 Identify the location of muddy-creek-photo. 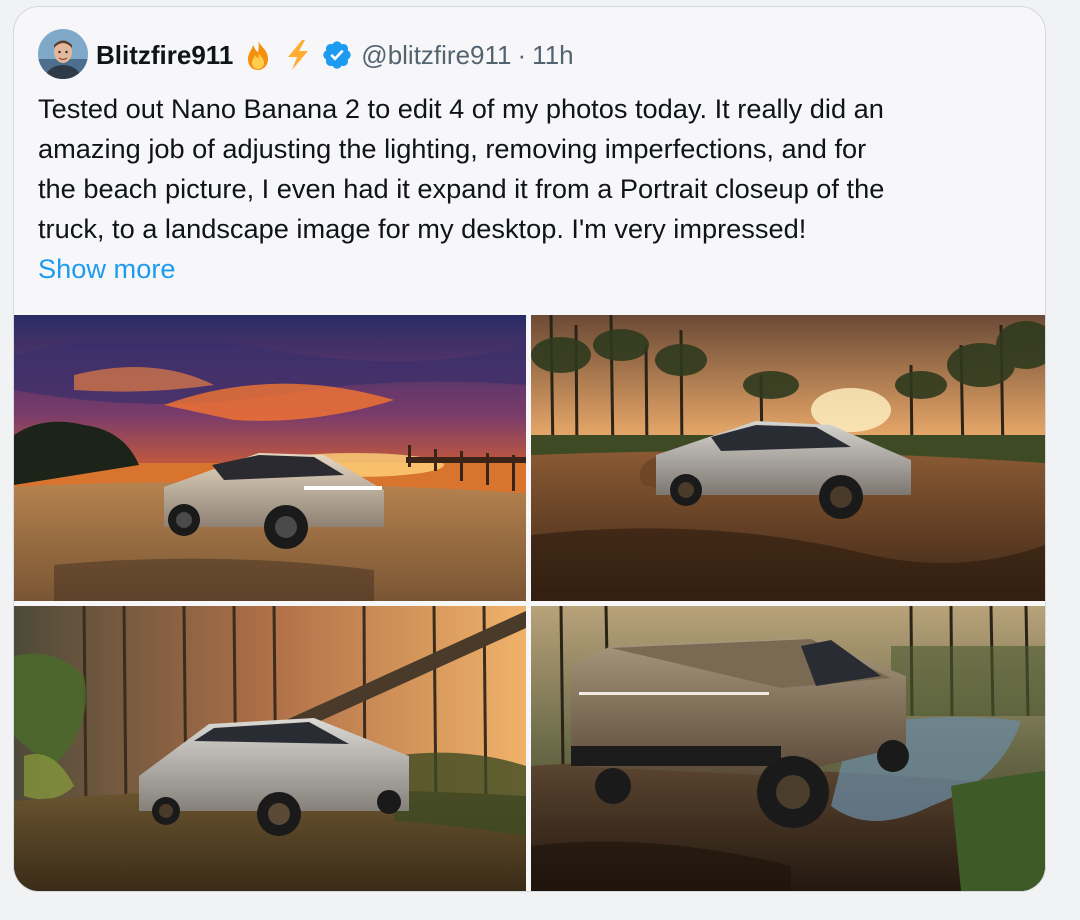
(788, 748).